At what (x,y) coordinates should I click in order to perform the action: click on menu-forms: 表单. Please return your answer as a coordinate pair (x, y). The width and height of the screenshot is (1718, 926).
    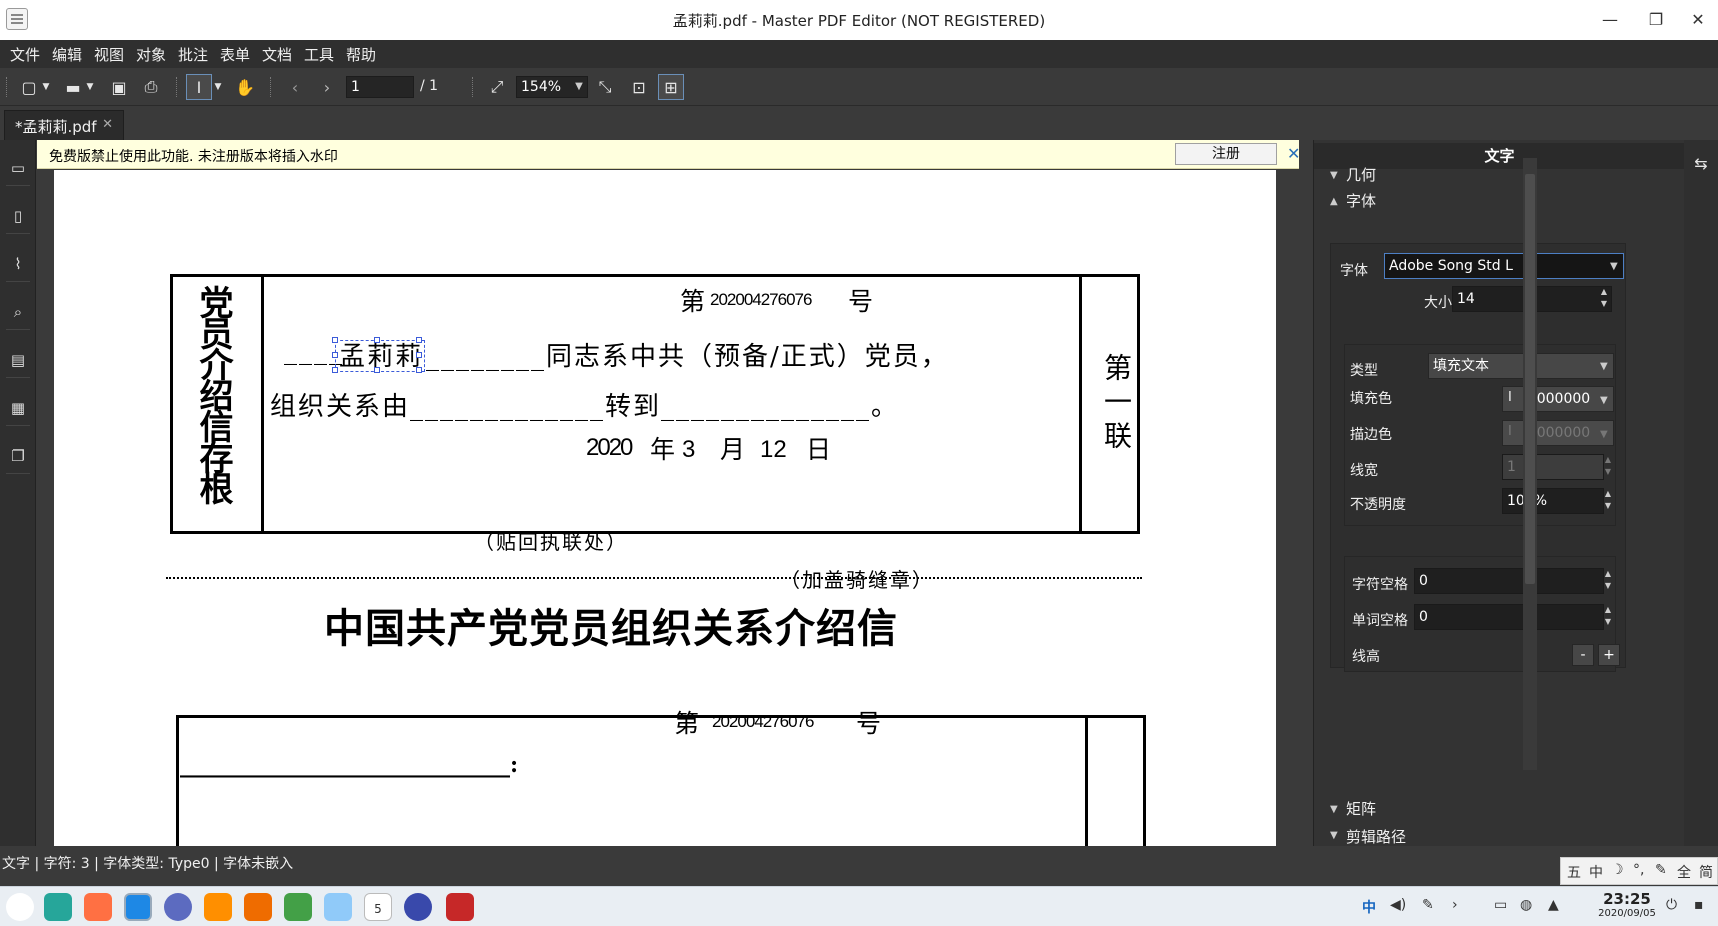
    Looking at the image, I should click on (235, 54).